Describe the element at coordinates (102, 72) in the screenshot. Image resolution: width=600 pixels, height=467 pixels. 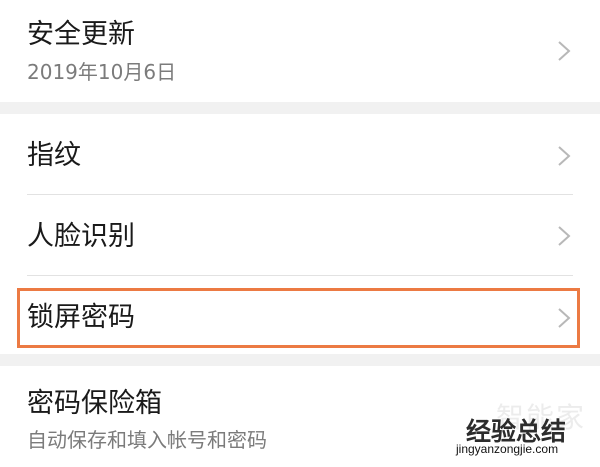
I see `security-update-date: 2019年10月6日` at that location.